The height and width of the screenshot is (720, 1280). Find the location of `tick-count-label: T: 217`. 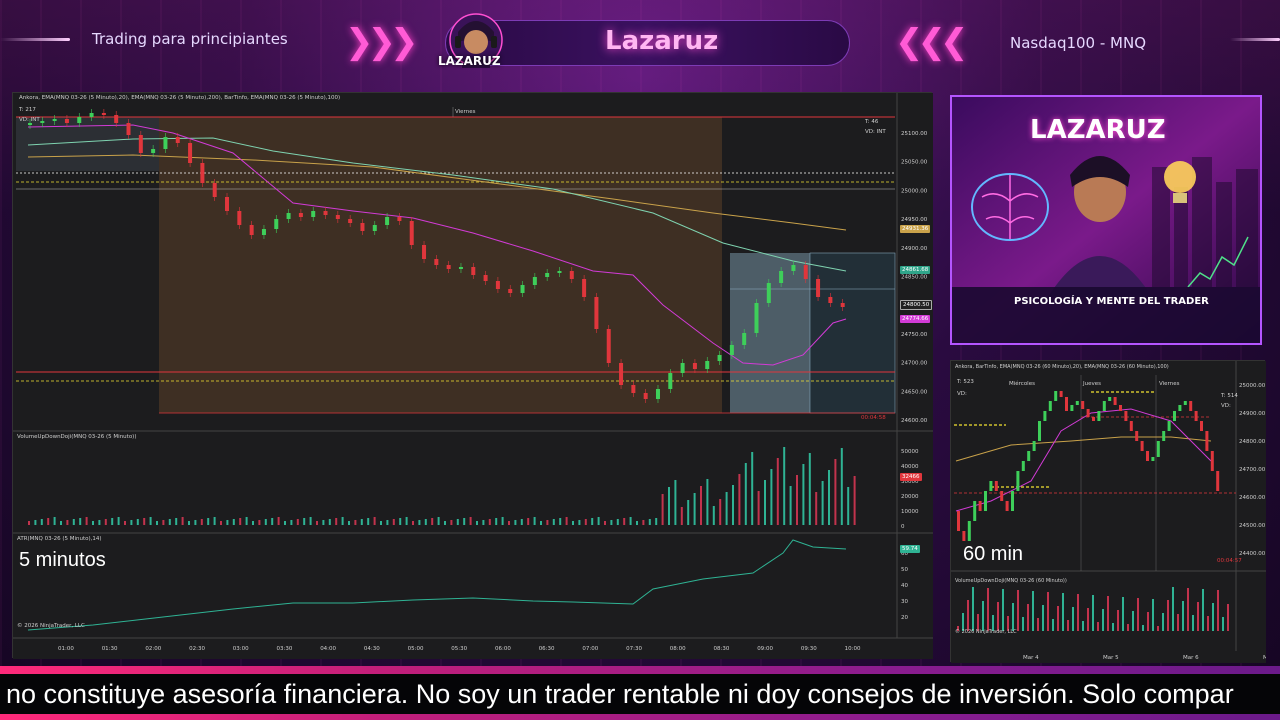

tick-count-label: T: 217 is located at coordinates (27, 110).